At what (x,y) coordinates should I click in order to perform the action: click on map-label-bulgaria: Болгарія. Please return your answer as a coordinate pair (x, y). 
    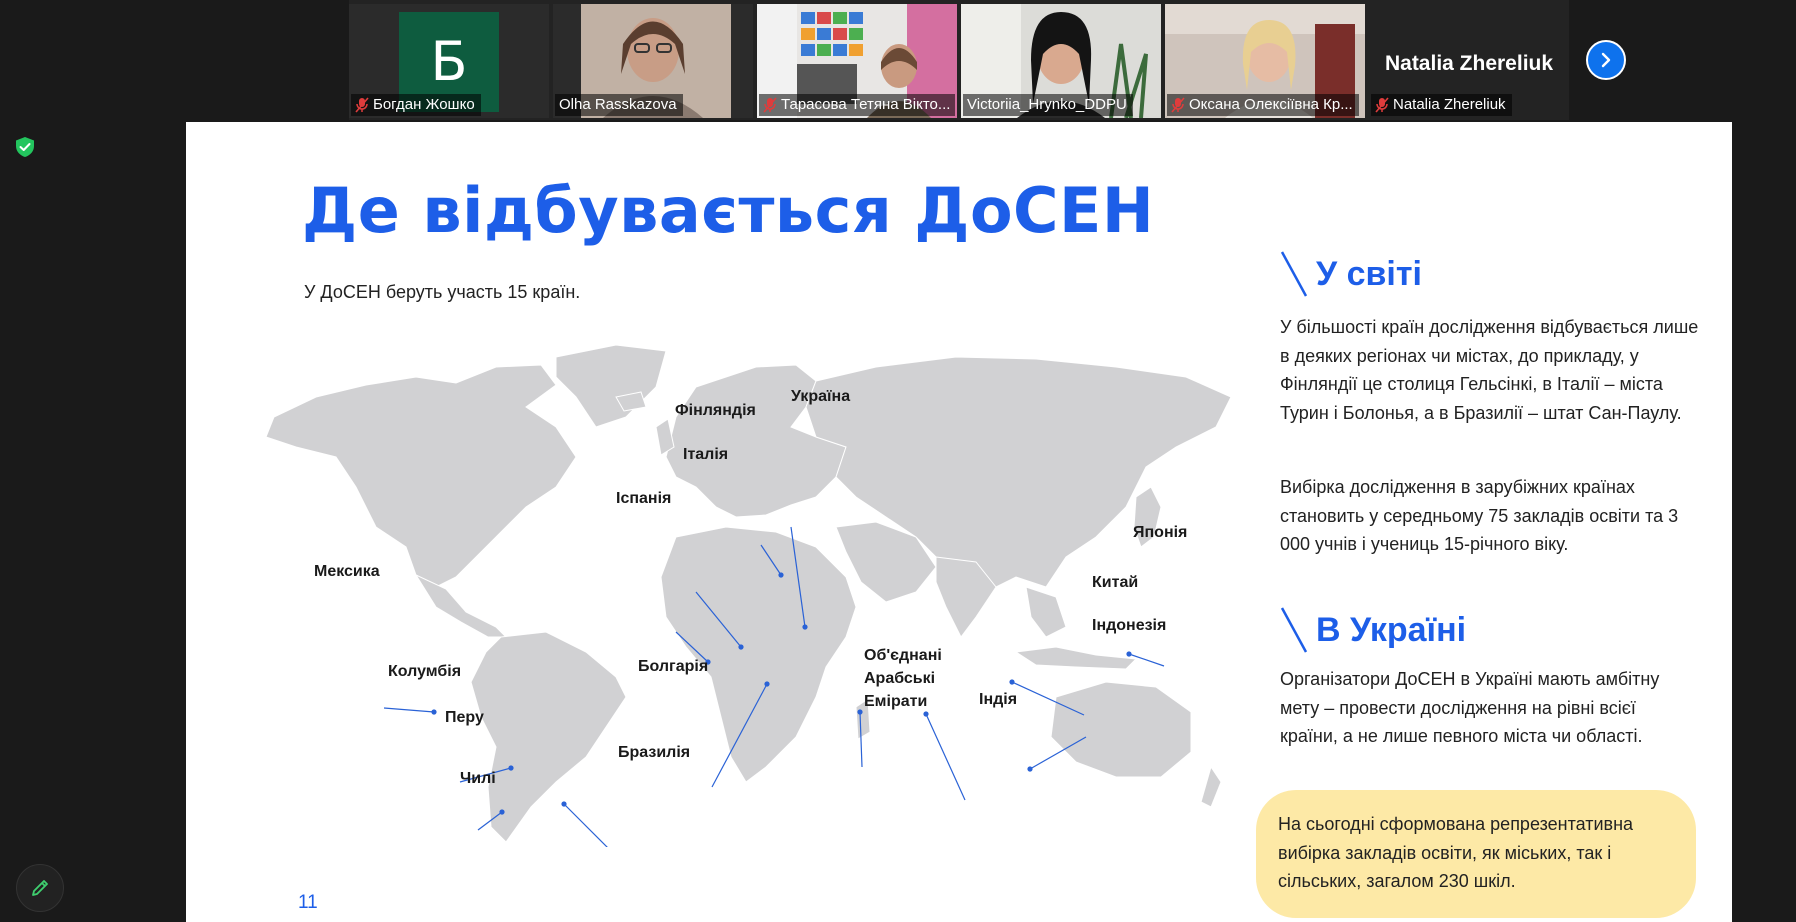
    Looking at the image, I should click on (673, 666).